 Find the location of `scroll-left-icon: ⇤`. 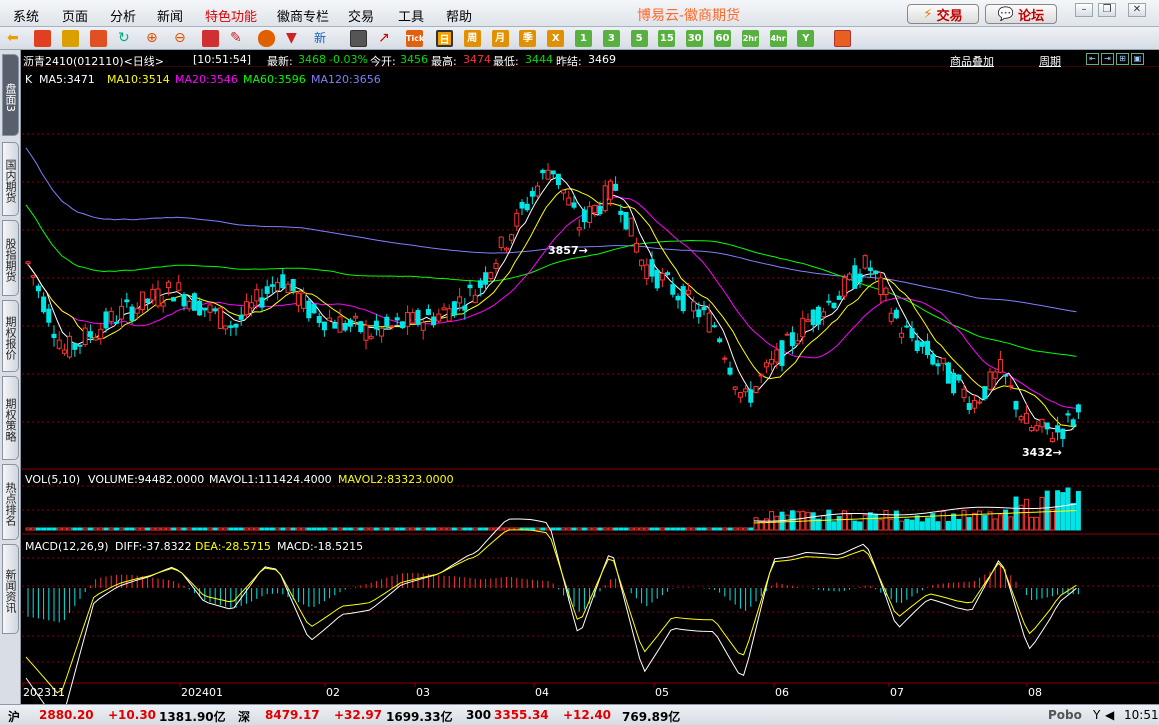

scroll-left-icon: ⇤ is located at coordinates (1092, 59).